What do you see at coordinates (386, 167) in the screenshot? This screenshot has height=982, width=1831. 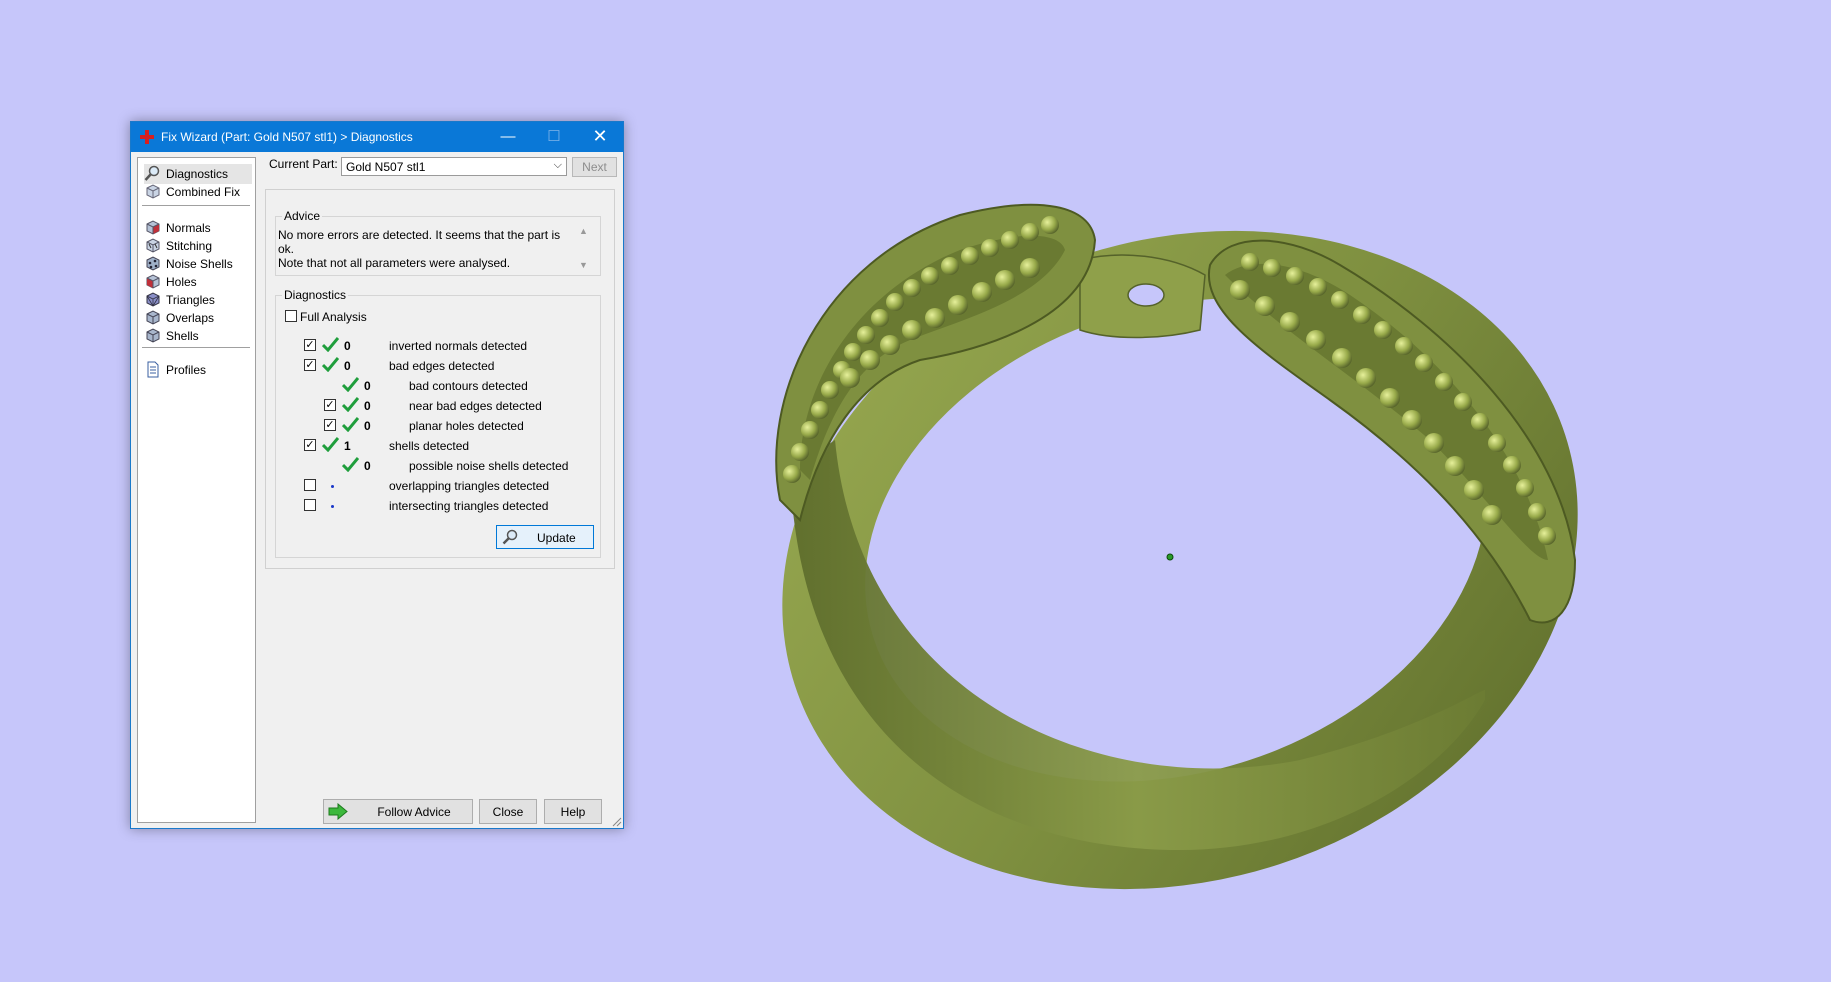 I see `current-part-value: Gold N507 stl1` at bounding box center [386, 167].